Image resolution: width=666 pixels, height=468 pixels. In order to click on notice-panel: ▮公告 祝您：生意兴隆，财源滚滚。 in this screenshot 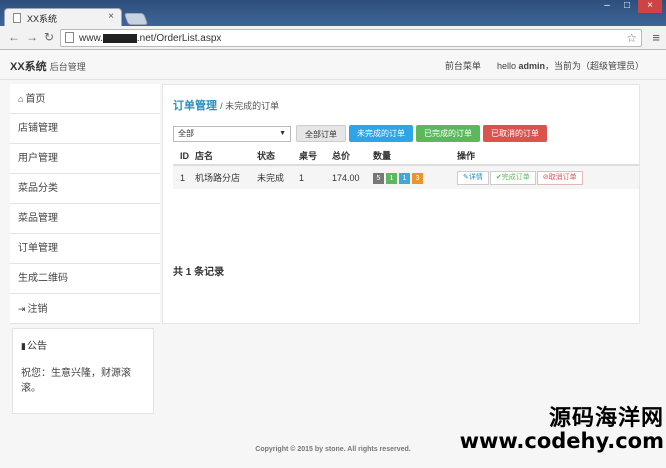, I will do `click(83, 371)`.